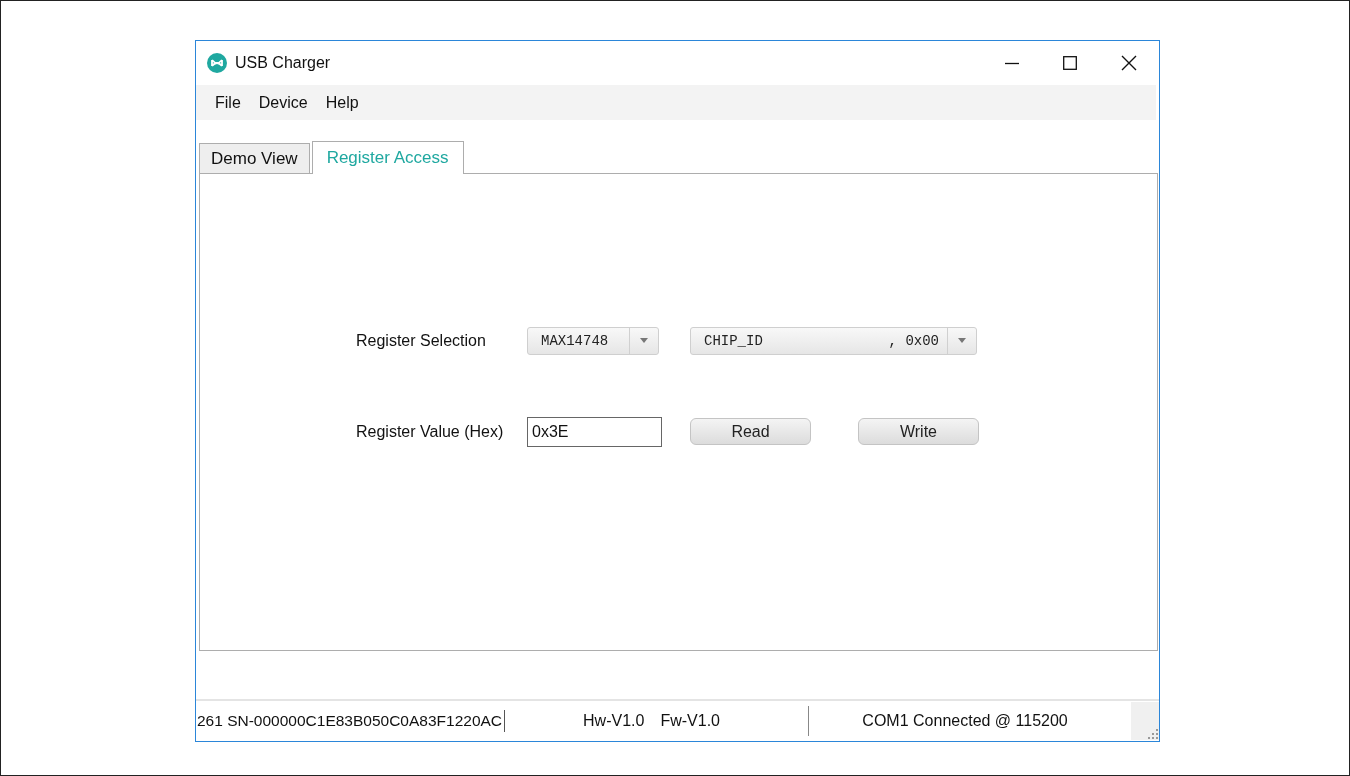 Image resolution: width=1350 pixels, height=776 pixels. Describe the element at coordinates (283, 63) in the screenshot. I see `window-title: USB Charger` at that location.